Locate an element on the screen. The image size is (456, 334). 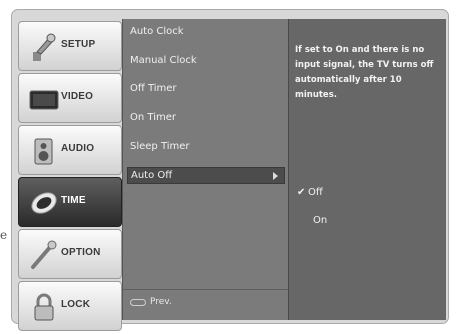
option-on-label: On is located at coordinates (320, 220).